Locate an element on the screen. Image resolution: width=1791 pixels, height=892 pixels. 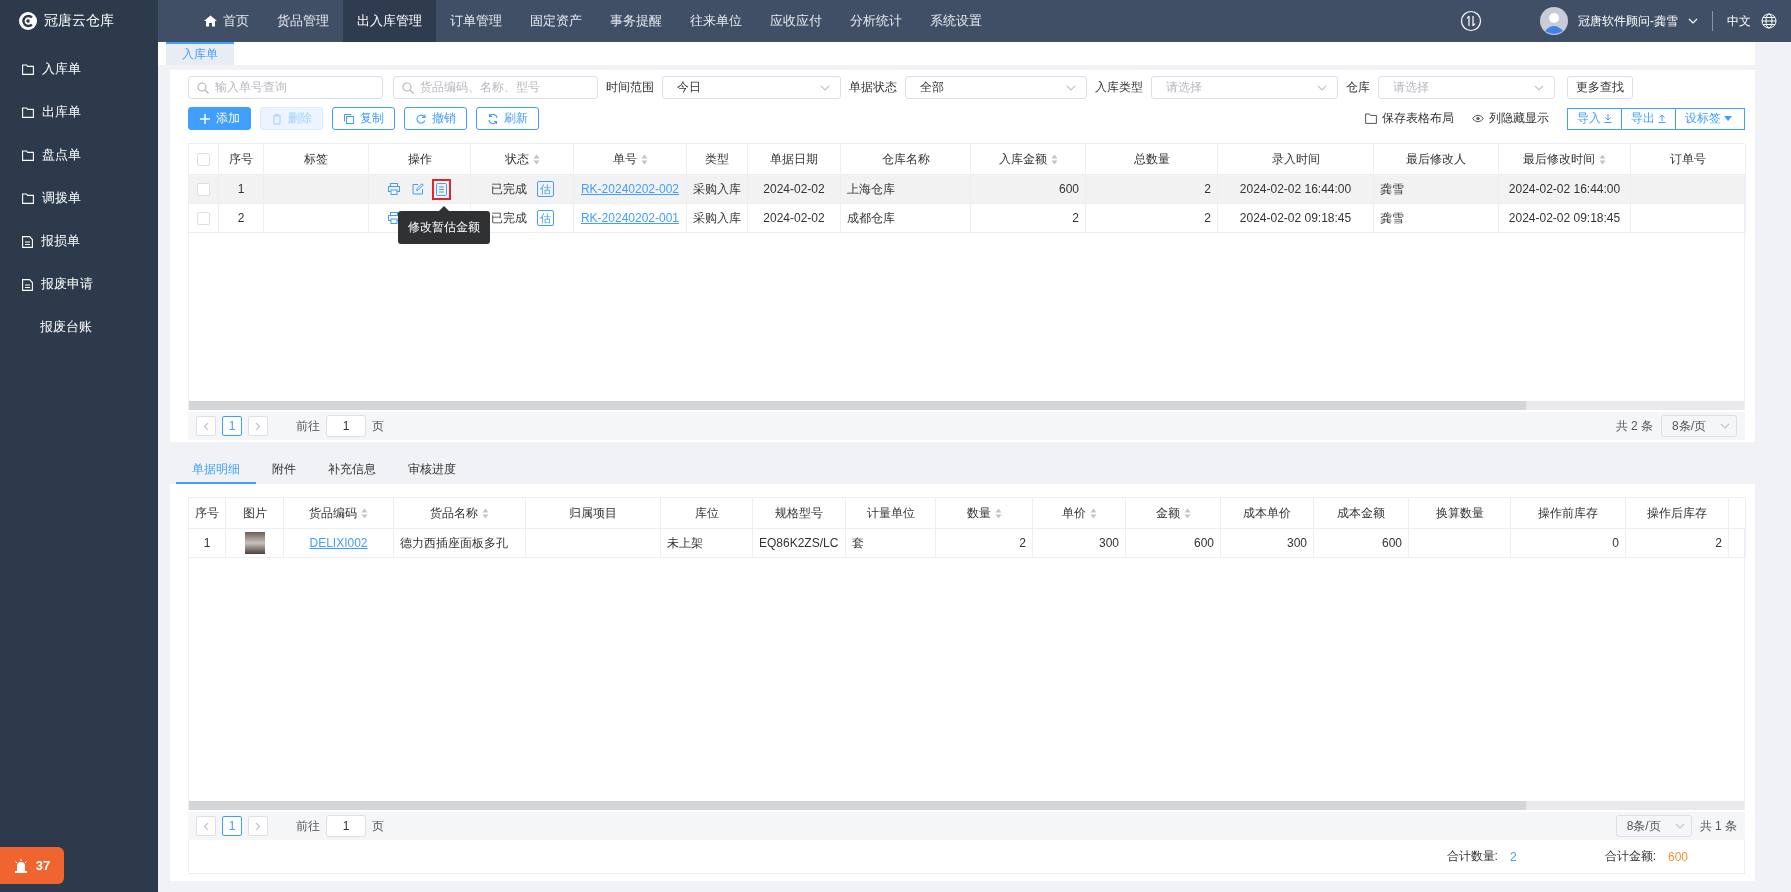
total-value: 600 is located at coordinates (1677, 856).